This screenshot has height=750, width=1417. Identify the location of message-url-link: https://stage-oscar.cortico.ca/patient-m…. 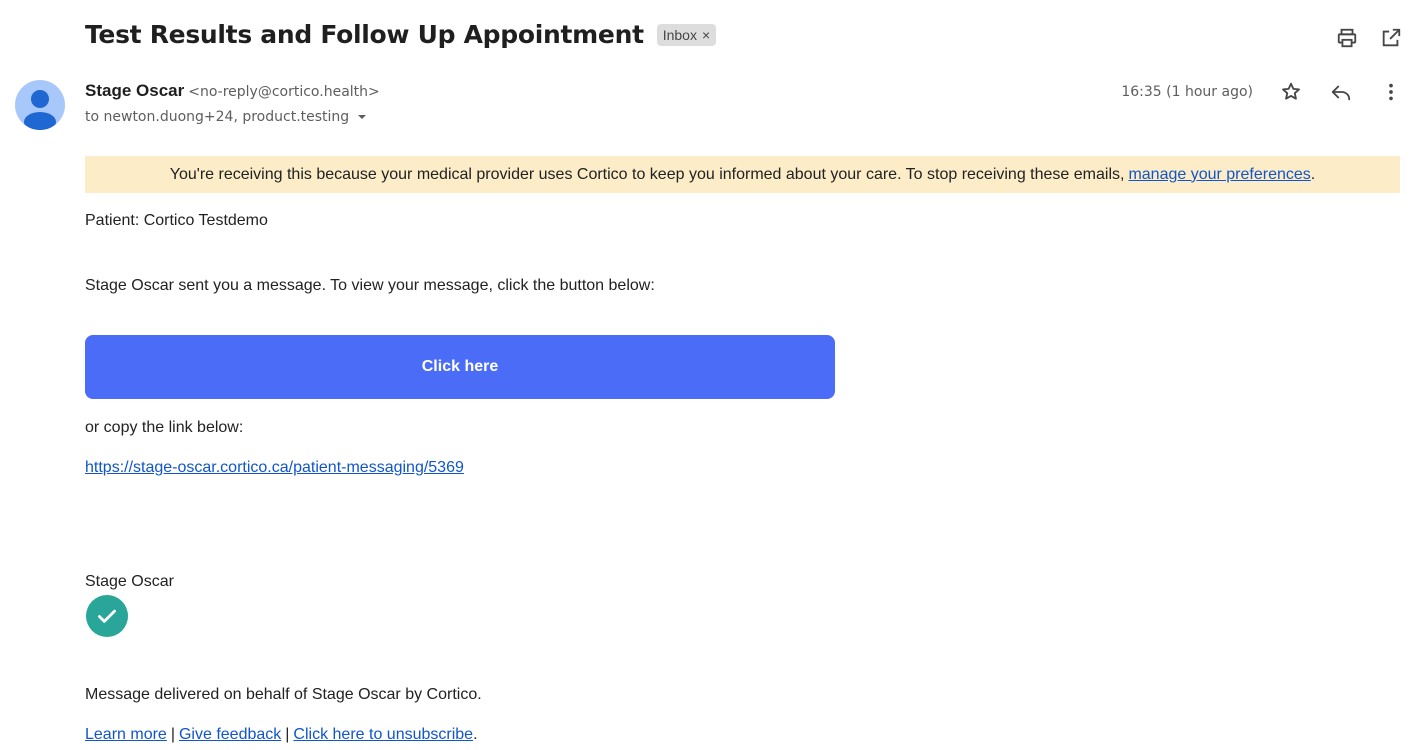
(274, 467).